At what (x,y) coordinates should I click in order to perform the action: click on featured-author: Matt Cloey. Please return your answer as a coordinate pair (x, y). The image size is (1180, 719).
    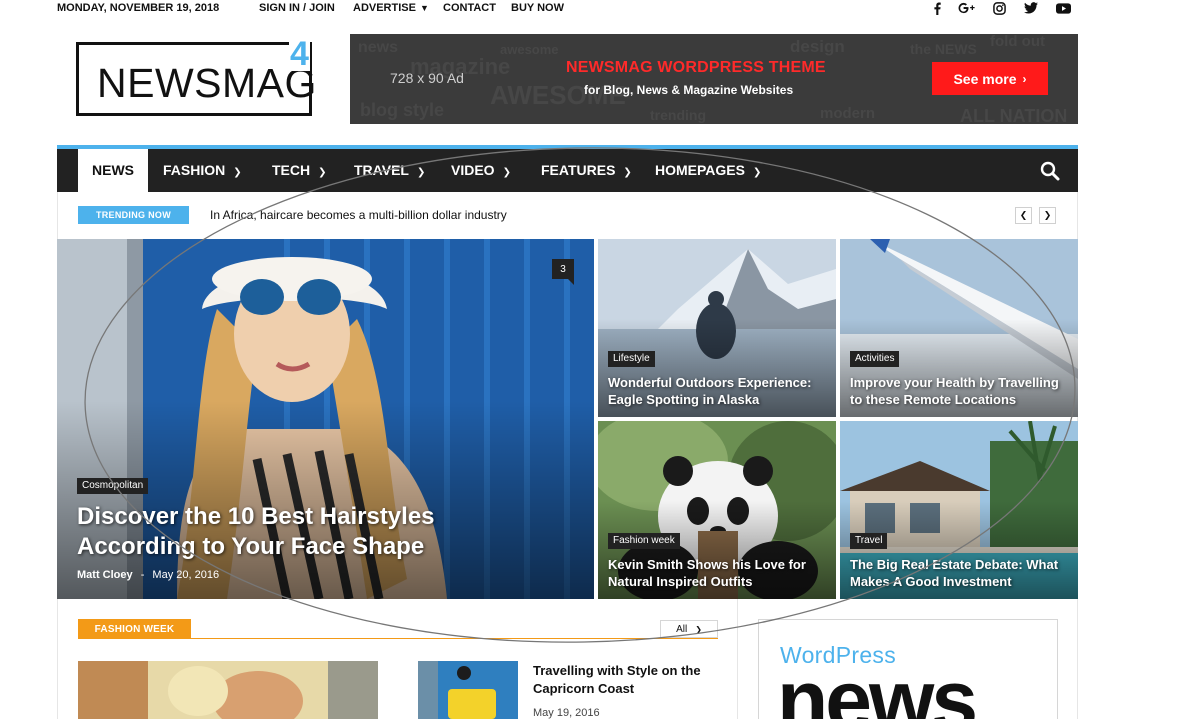
    Looking at the image, I should click on (105, 575).